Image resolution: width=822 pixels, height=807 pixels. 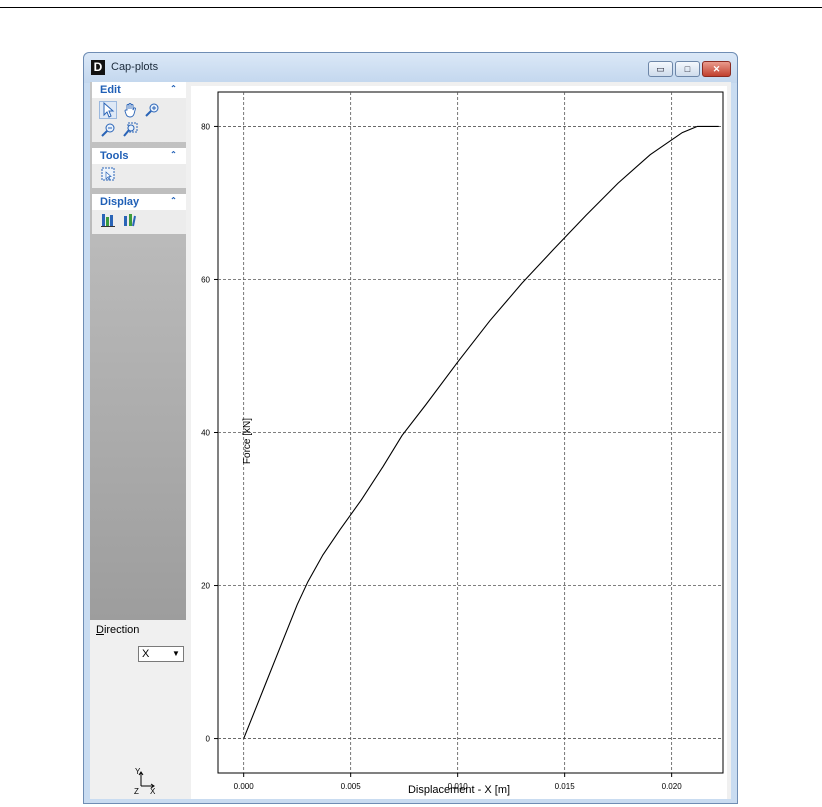 I want to click on minimize-button: ▭, so click(x=660, y=69).